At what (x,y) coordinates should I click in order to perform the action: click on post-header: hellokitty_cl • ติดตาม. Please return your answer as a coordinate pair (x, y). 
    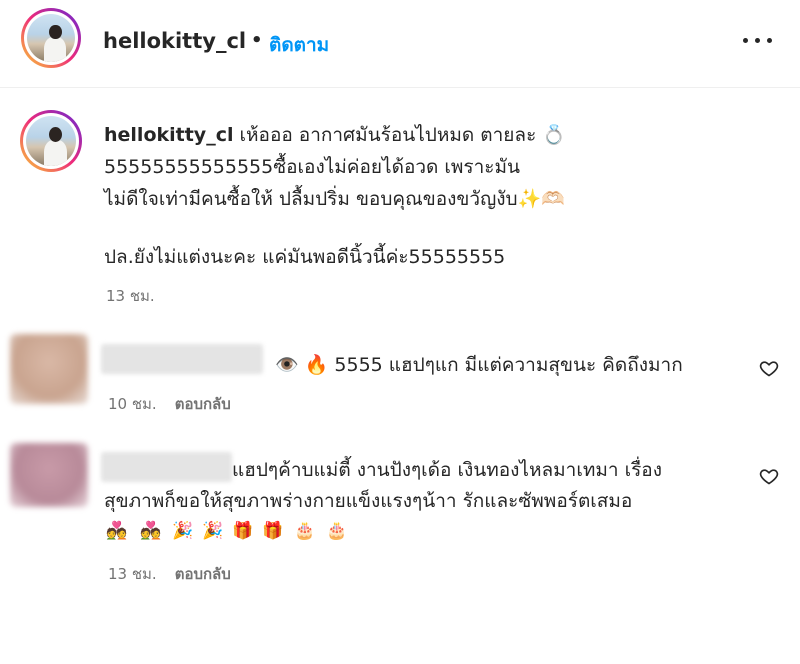
    Looking at the image, I should click on (400, 44).